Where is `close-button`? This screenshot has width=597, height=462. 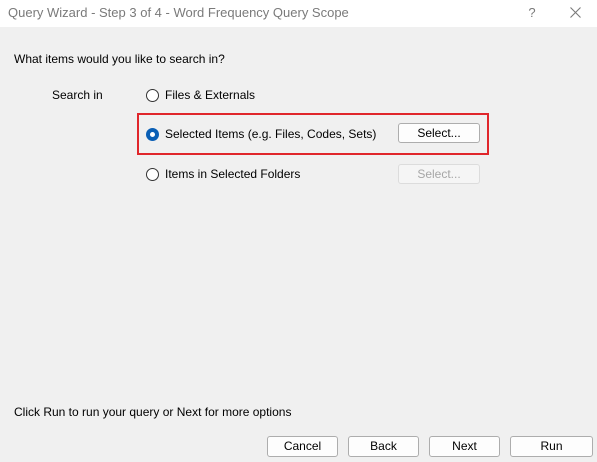 close-button is located at coordinates (575, 13).